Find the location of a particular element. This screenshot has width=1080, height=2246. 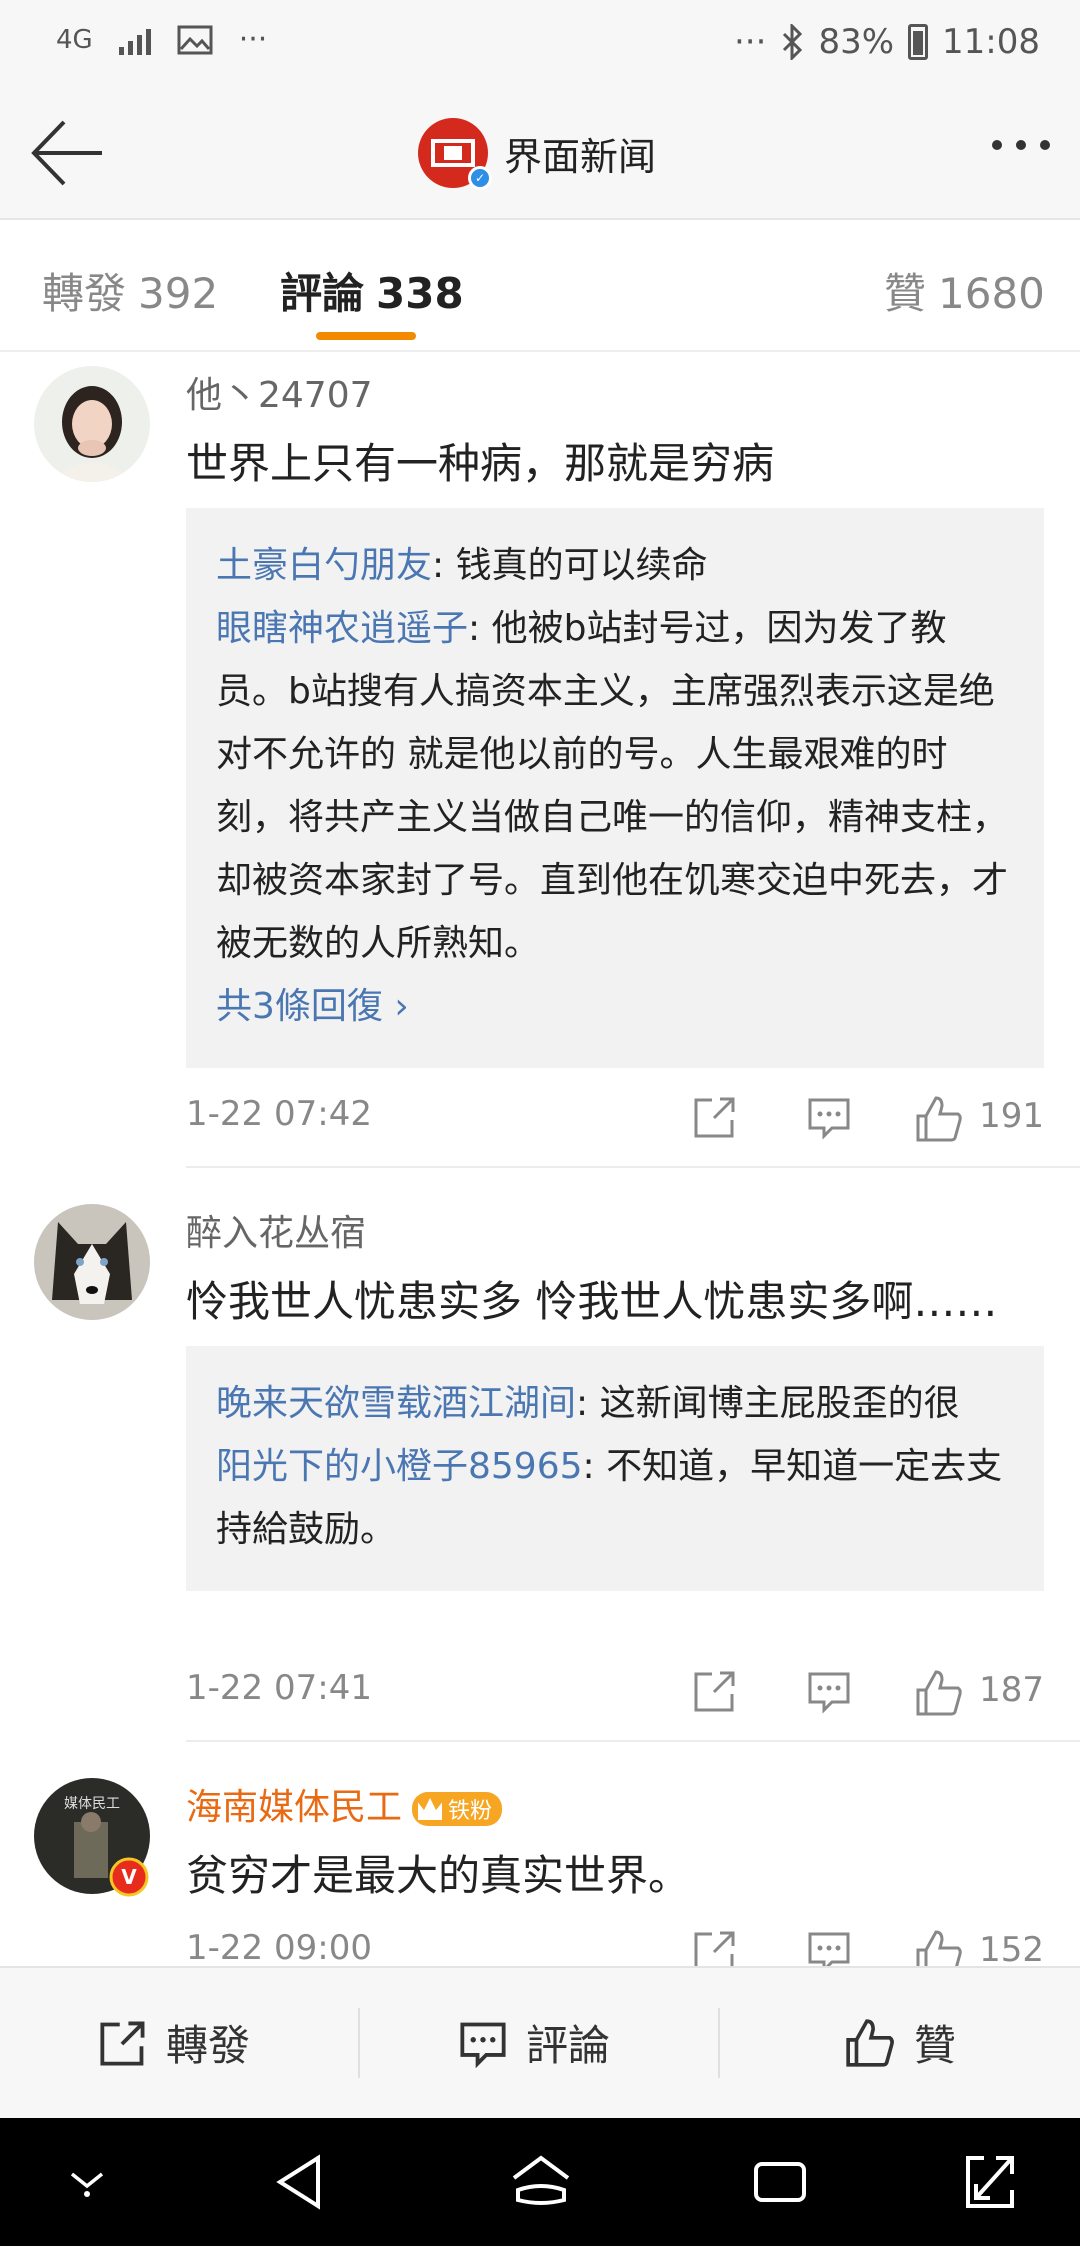

bottom-action-bar: 轉發 評論 贊 is located at coordinates (540, 2043).